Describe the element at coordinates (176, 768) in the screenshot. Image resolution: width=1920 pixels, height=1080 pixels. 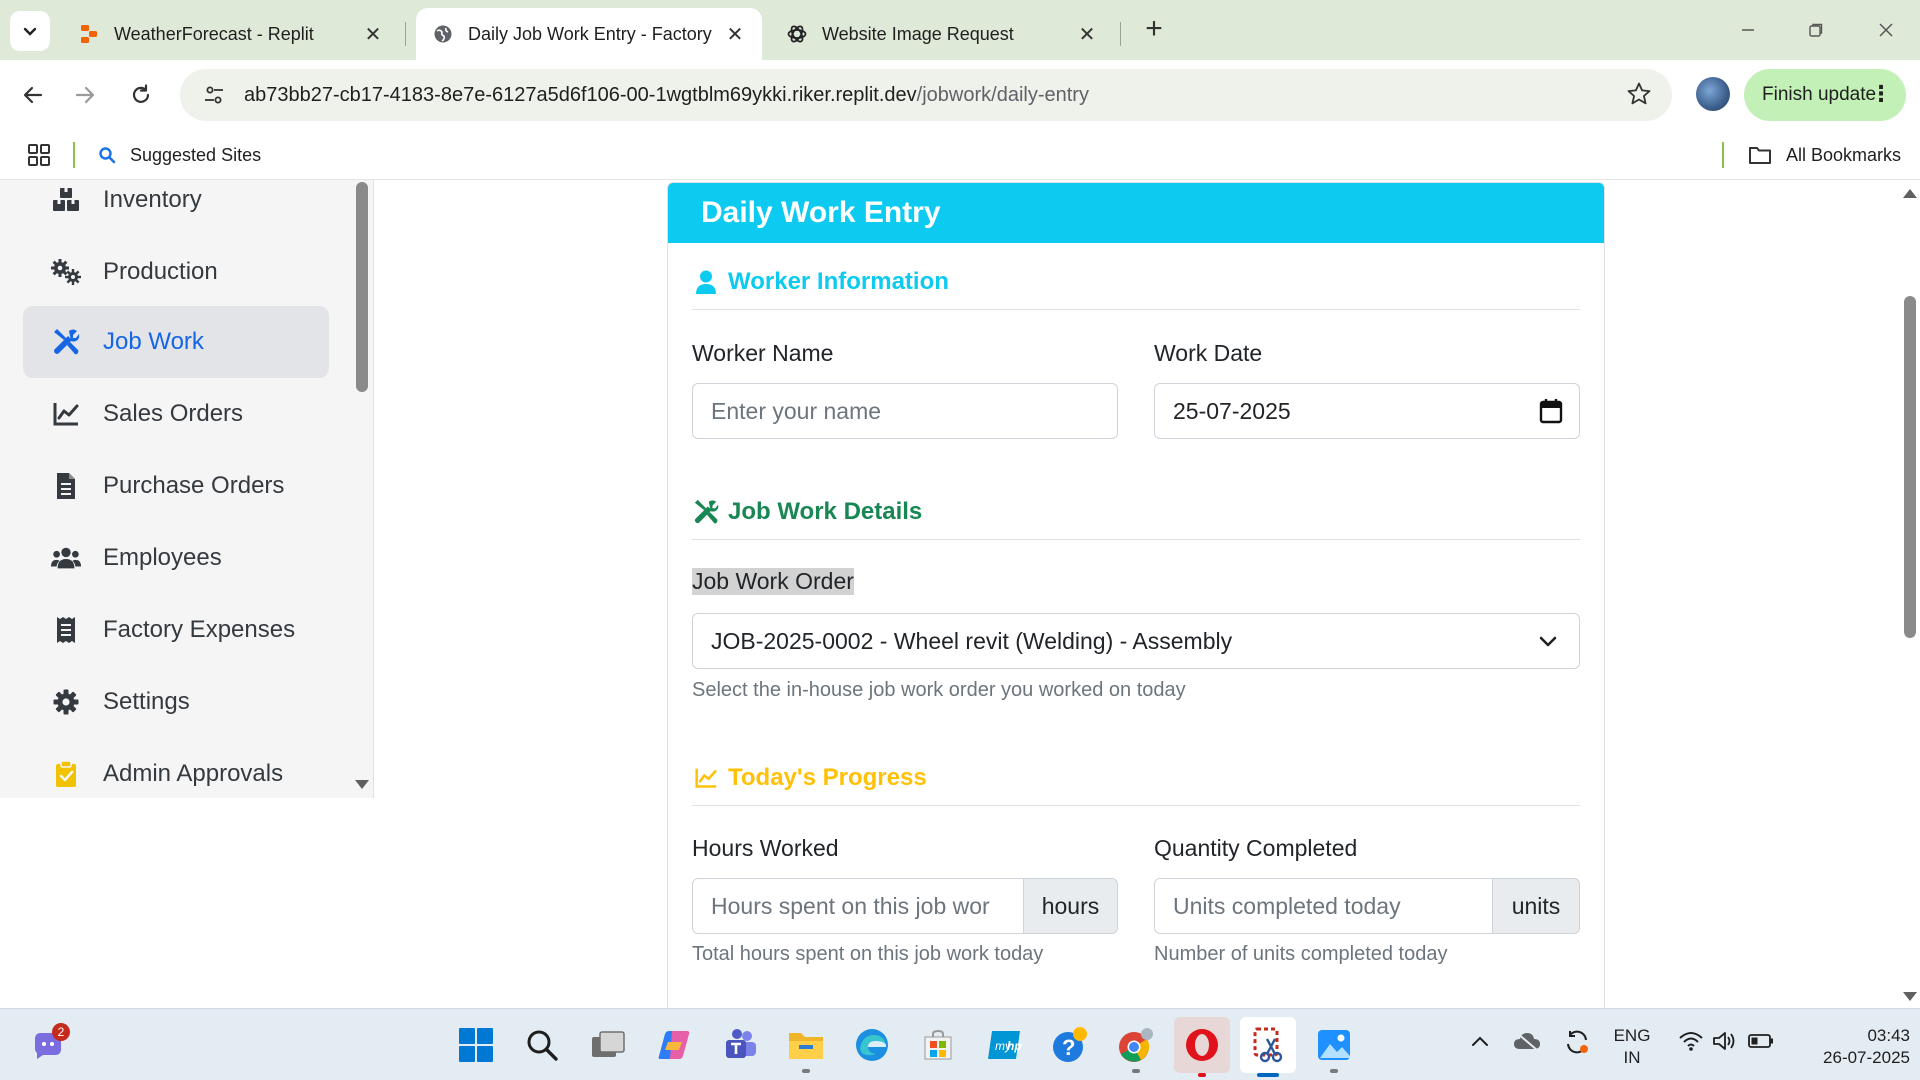
I see `sidebar-item-admin-approvals: Admin Approvals` at that location.